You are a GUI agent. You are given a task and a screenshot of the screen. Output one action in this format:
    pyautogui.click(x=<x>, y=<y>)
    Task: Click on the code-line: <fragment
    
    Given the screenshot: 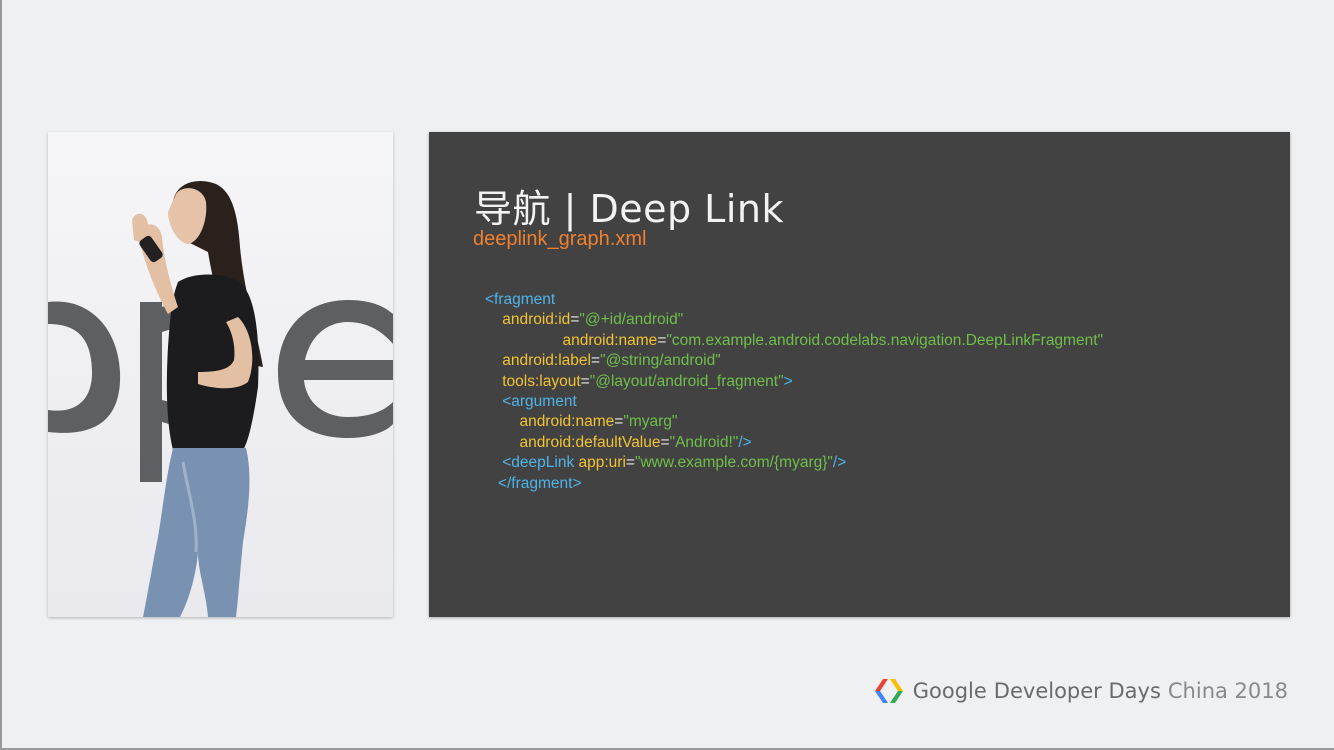 What is the action you would take?
    pyautogui.click(x=794, y=300)
    